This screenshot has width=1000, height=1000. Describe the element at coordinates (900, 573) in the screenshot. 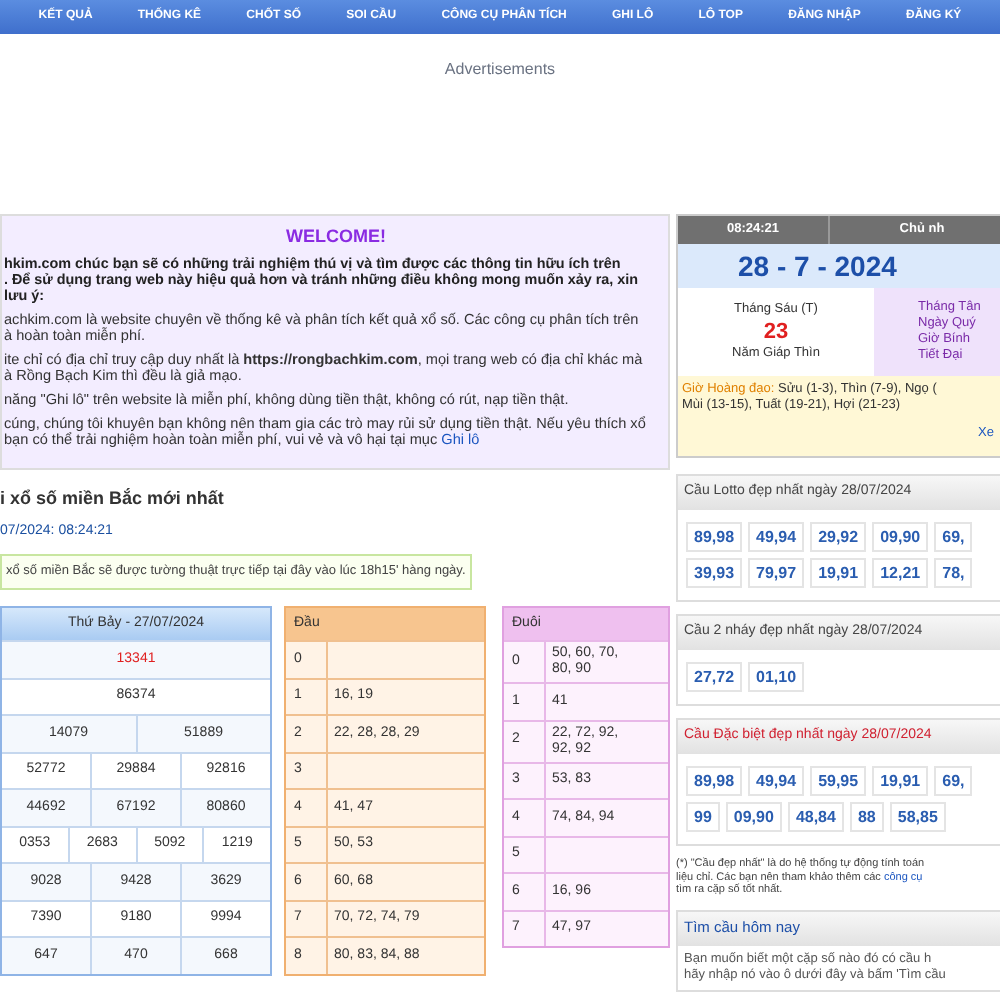

I see `number-pair: 12,21` at that location.